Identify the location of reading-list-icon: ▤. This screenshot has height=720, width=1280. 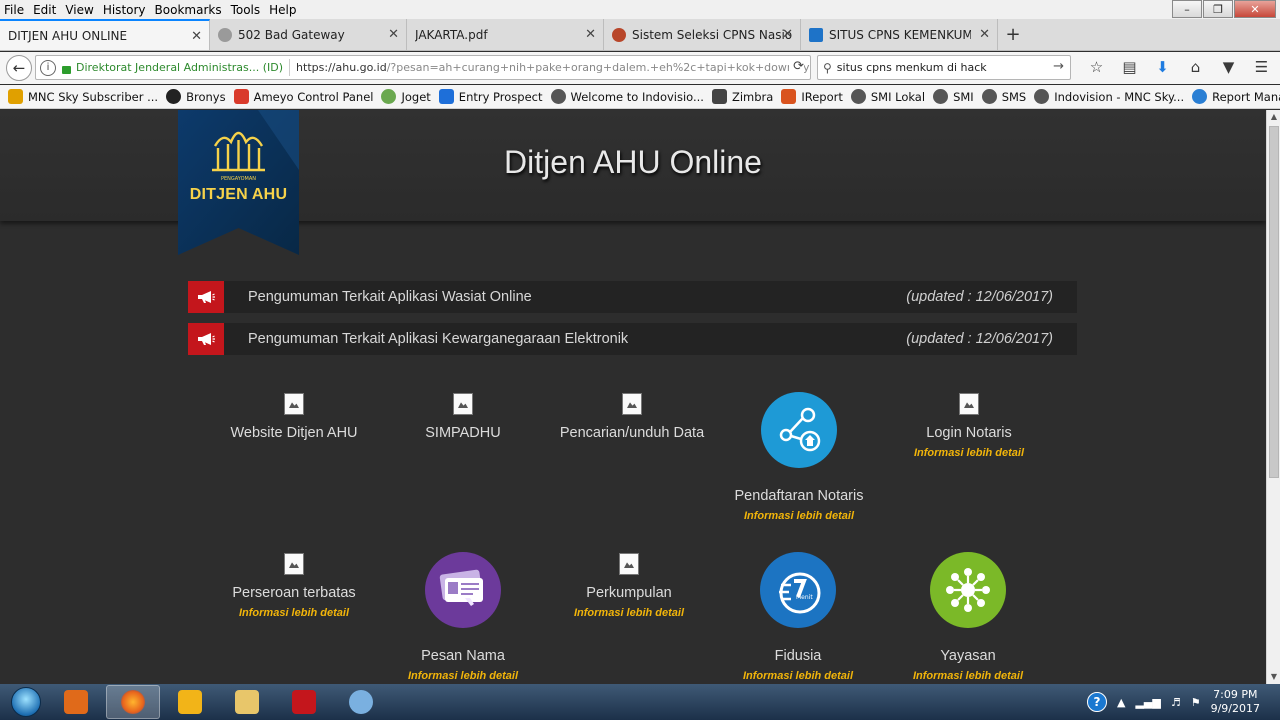
(1129, 67).